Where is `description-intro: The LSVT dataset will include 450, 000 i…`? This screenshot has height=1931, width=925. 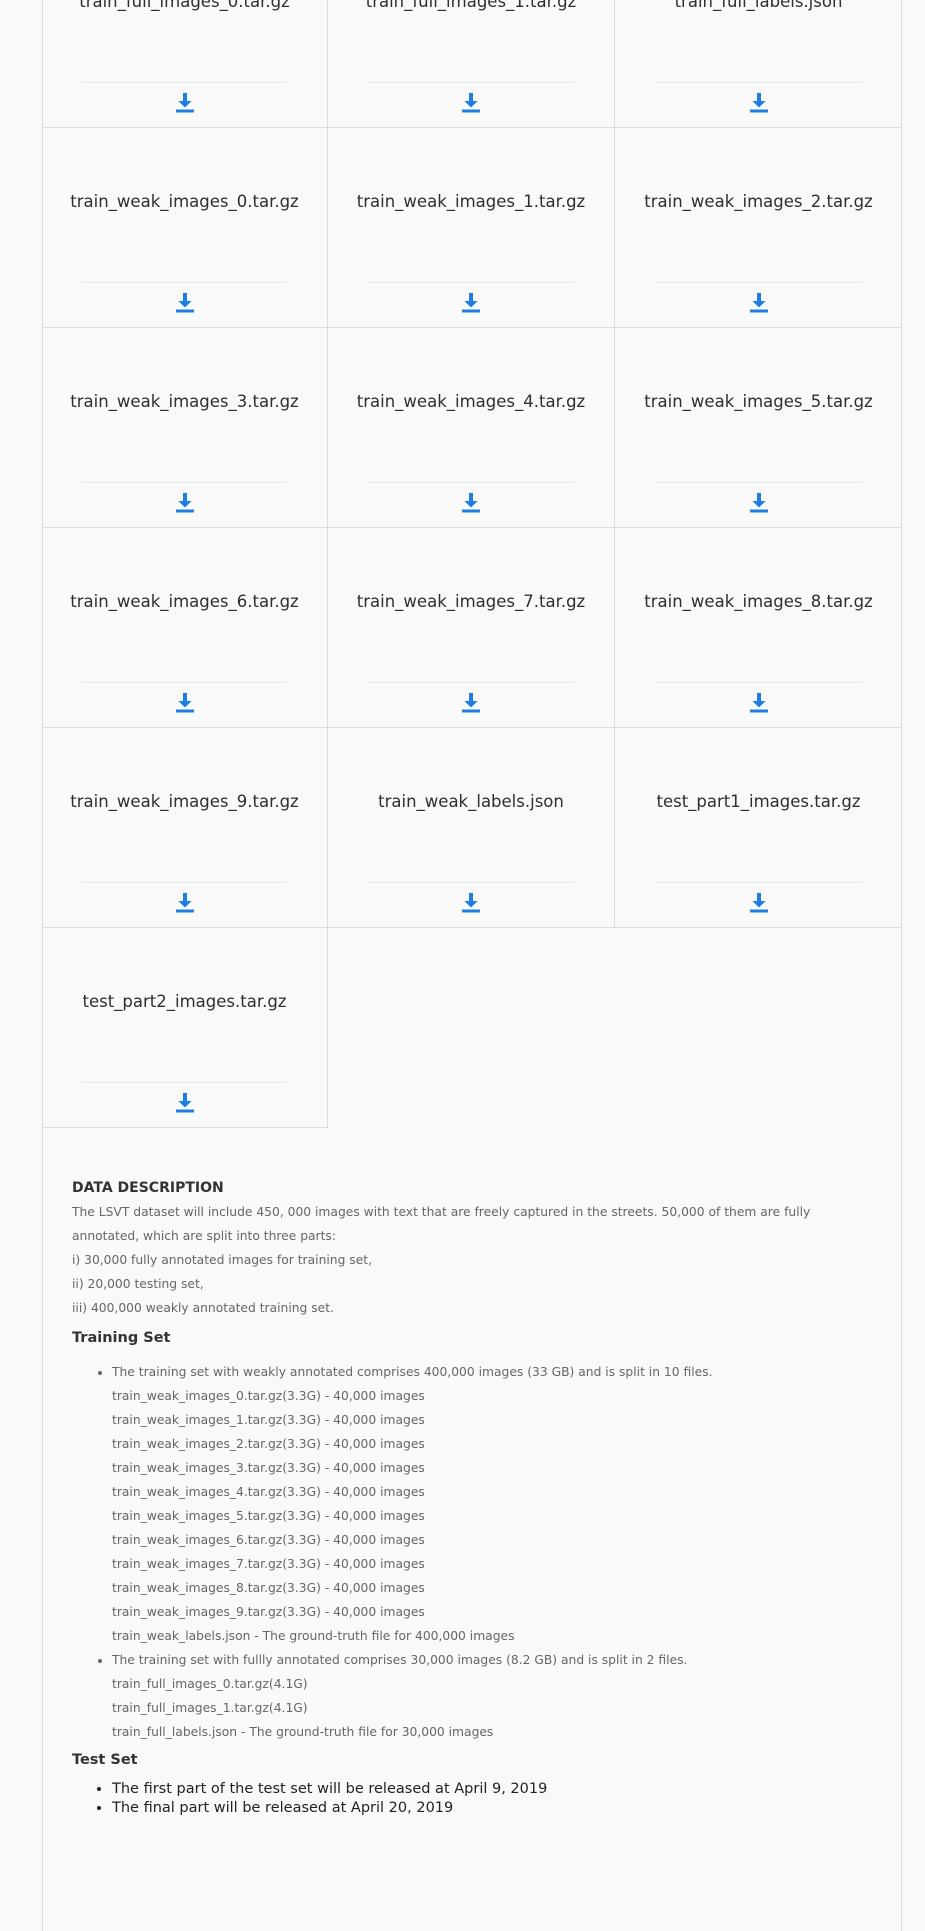 description-intro: The LSVT dataset will include 450, 000 i… is located at coordinates (472, 1260).